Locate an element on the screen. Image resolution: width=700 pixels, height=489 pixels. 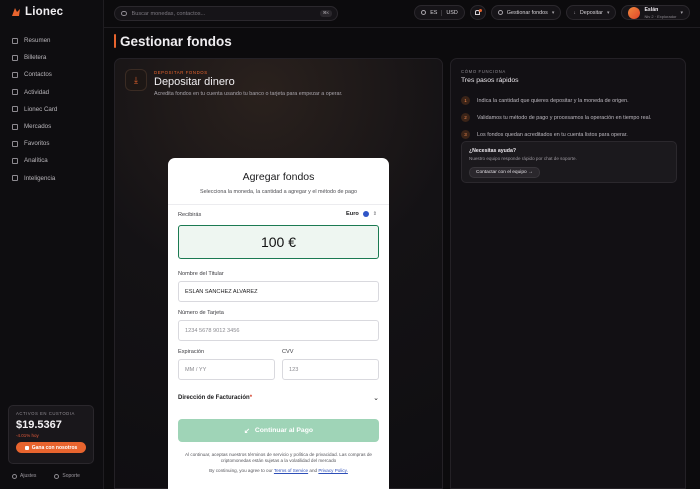
support-label: Soporte is located at coordinates (71, 476).